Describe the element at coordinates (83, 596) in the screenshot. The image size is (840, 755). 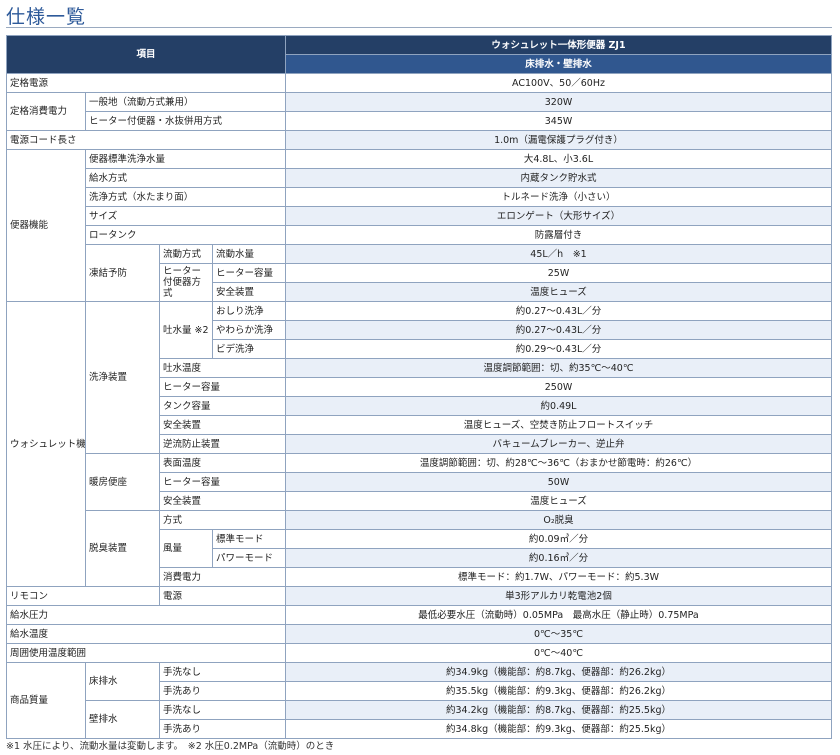
I see `row-label-remote: リモコン` at that location.